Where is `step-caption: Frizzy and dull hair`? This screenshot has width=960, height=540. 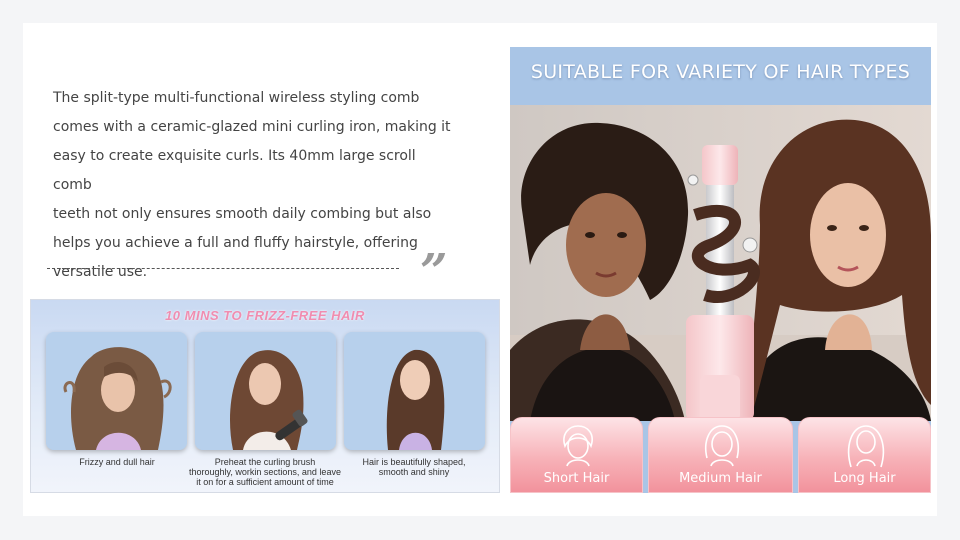
step-caption: Frizzy and dull hair is located at coordinates (117, 462).